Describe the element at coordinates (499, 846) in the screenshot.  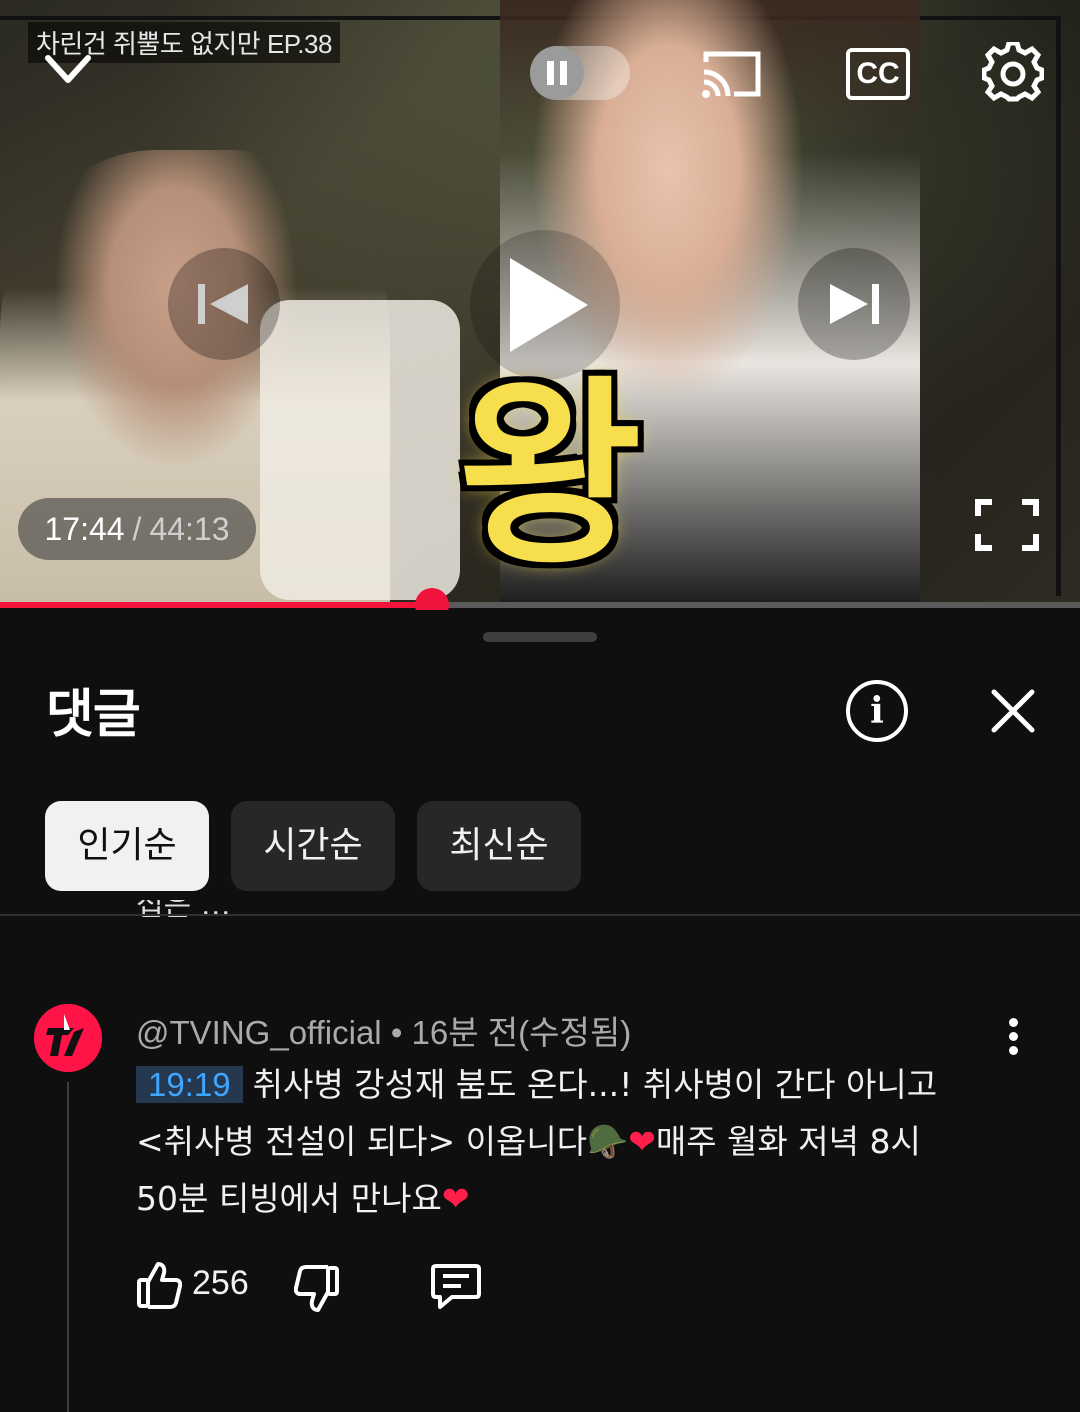
I see `sort-chip-newest: 최신순` at that location.